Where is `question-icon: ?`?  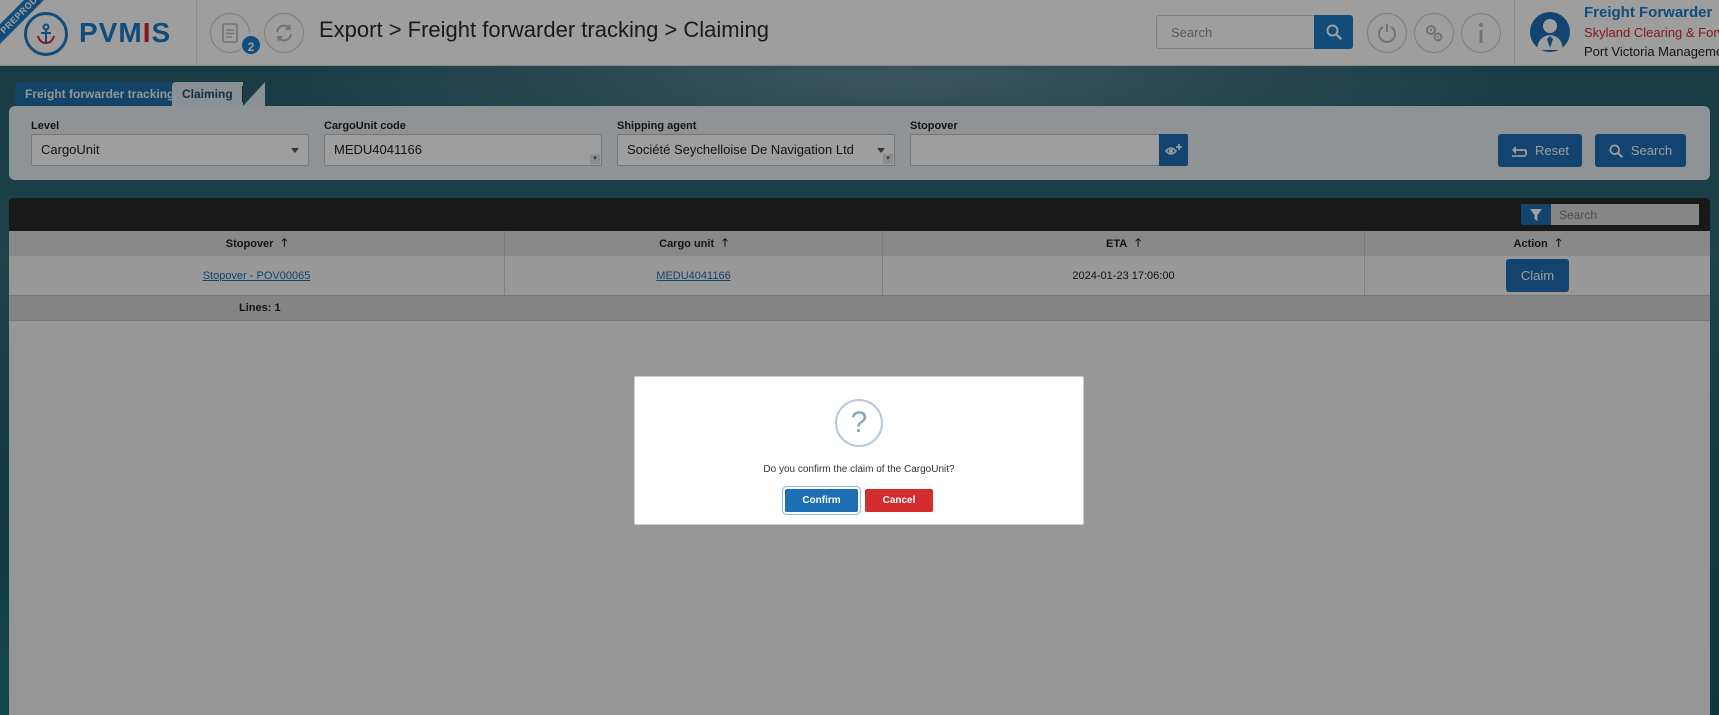 question-icon: ? is located at coordinates (859, 423).